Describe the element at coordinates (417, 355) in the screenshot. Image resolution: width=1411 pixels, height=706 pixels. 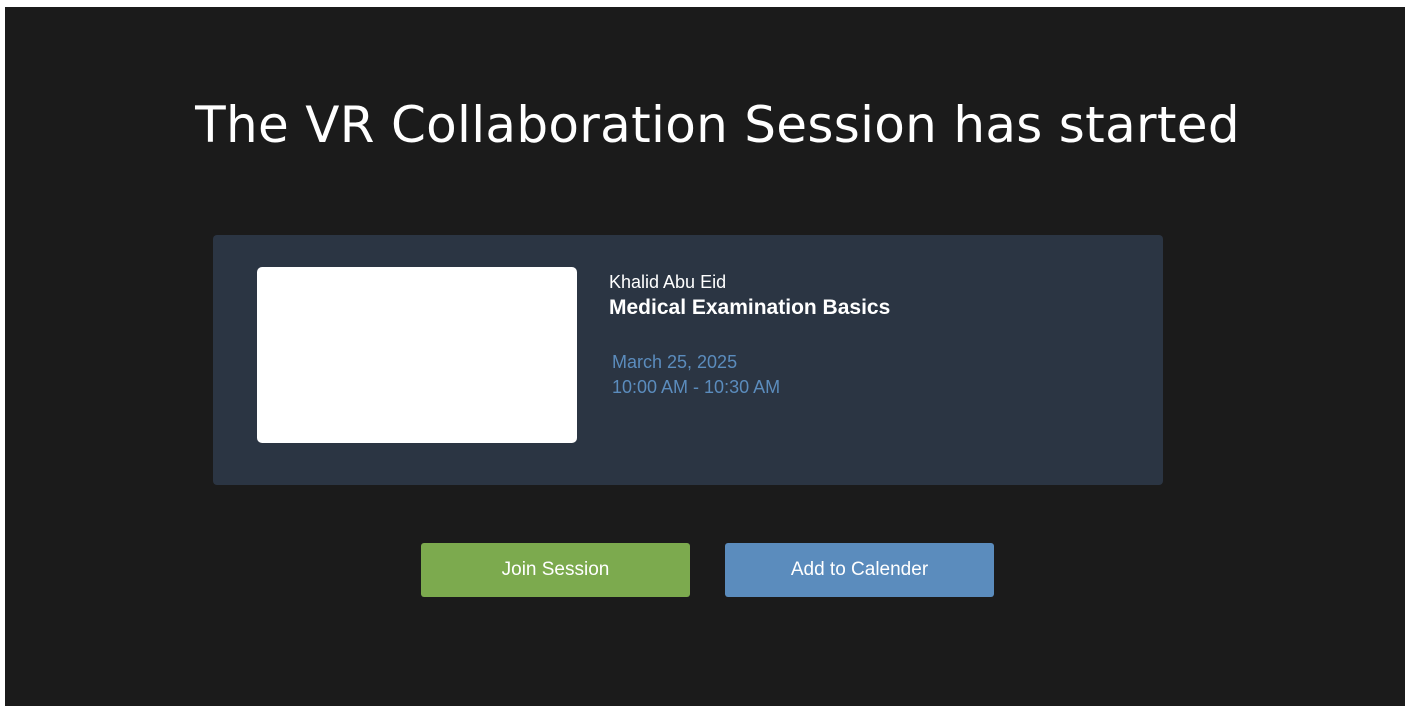
I see `session-thumbnail` at that location.